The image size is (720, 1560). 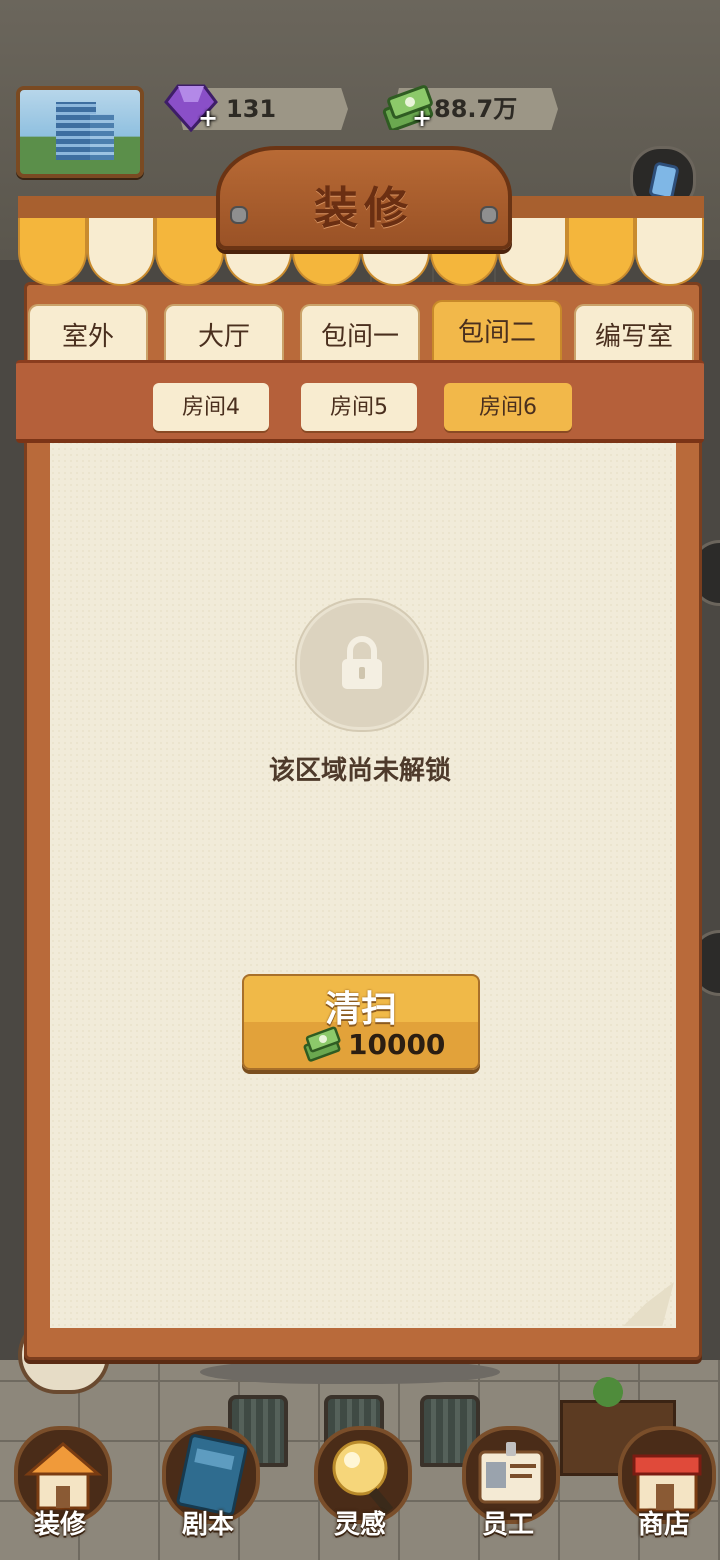 What do you see at coordinates (362, 662) in the screenshot?
I see `lock-icon` at bounding box center [362, 662].